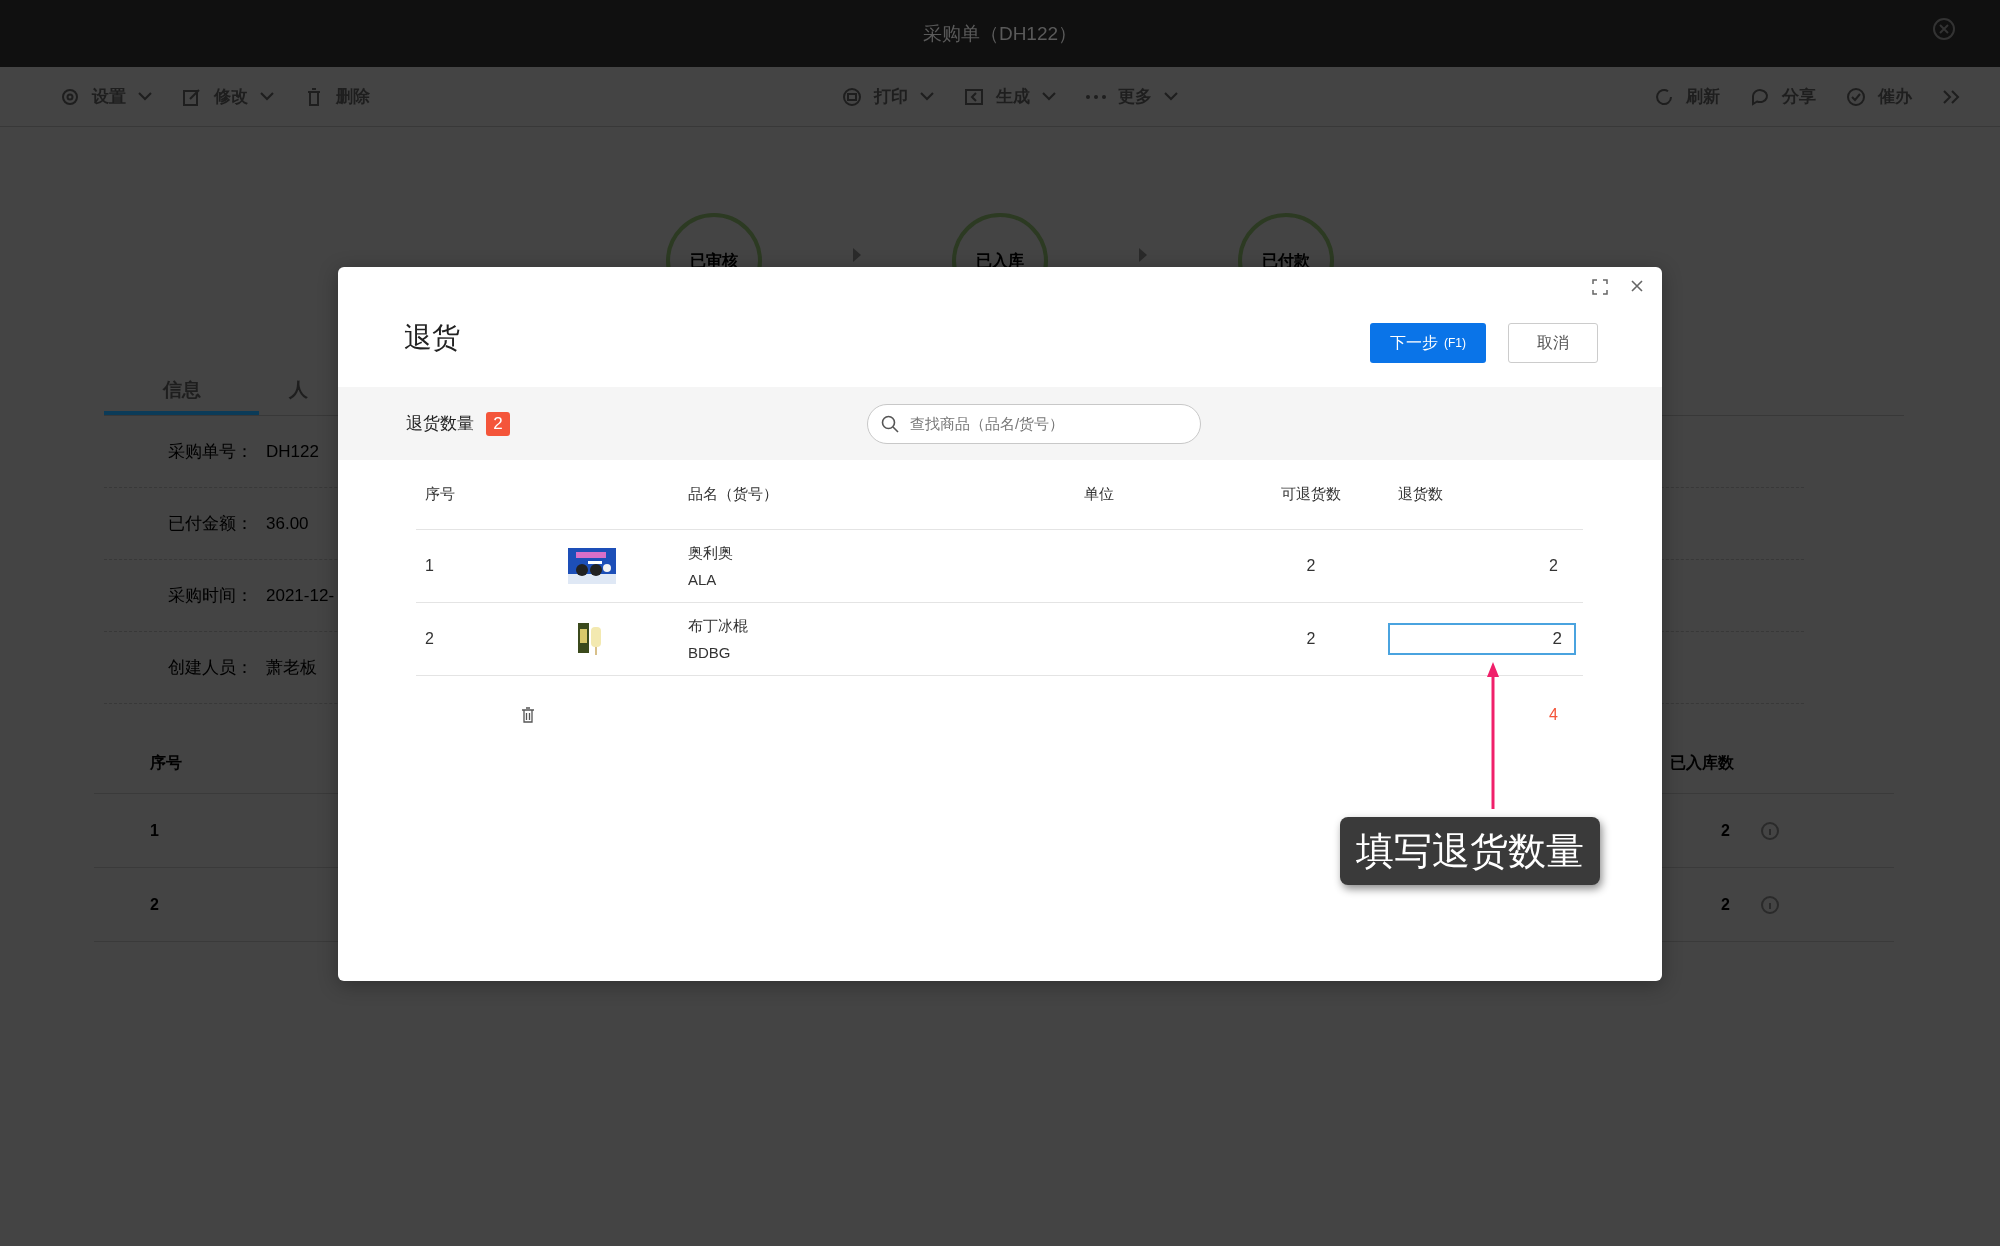  I want to click on check-circle-icon, so click(1856, 96).